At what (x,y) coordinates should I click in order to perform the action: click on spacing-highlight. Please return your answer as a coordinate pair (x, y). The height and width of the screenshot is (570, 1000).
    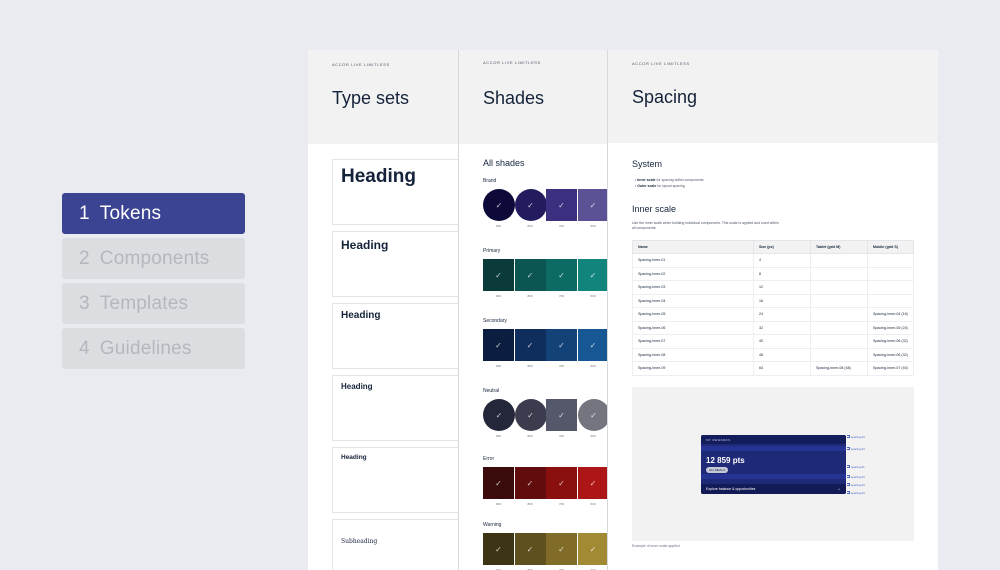
    Looking at the image, I should click on (773, 476).